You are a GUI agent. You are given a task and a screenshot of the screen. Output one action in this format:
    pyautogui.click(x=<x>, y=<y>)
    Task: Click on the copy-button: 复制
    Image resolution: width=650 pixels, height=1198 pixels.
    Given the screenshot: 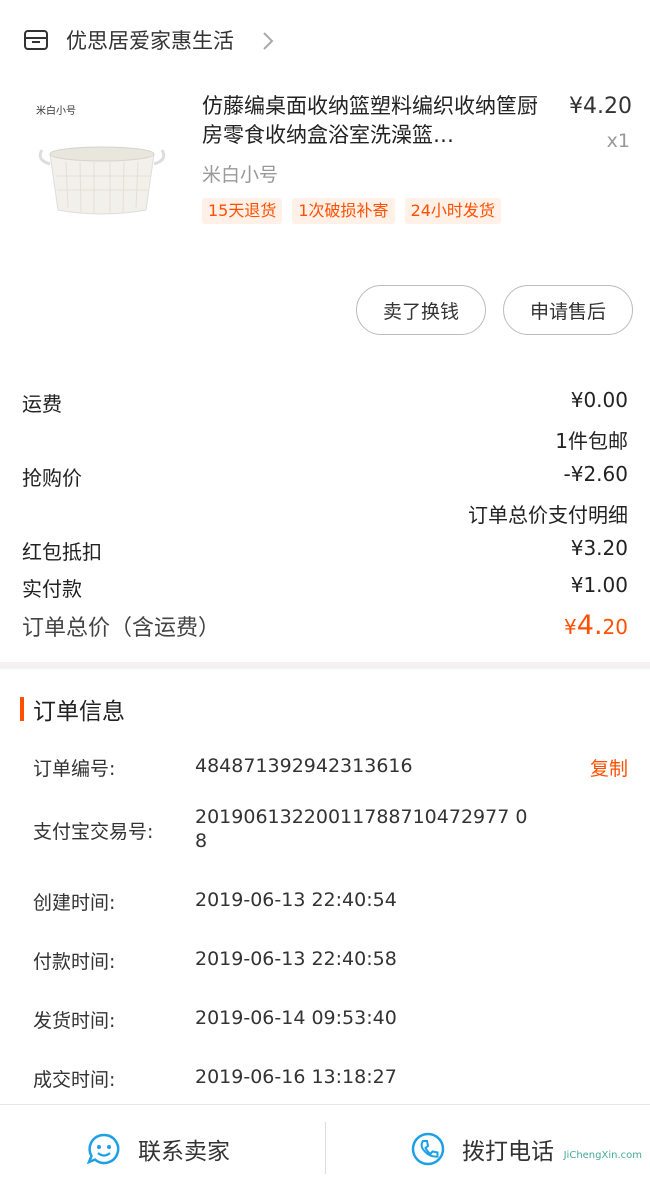 What is the action you would take?
    pyautogui.click(x=609, y=767)
    